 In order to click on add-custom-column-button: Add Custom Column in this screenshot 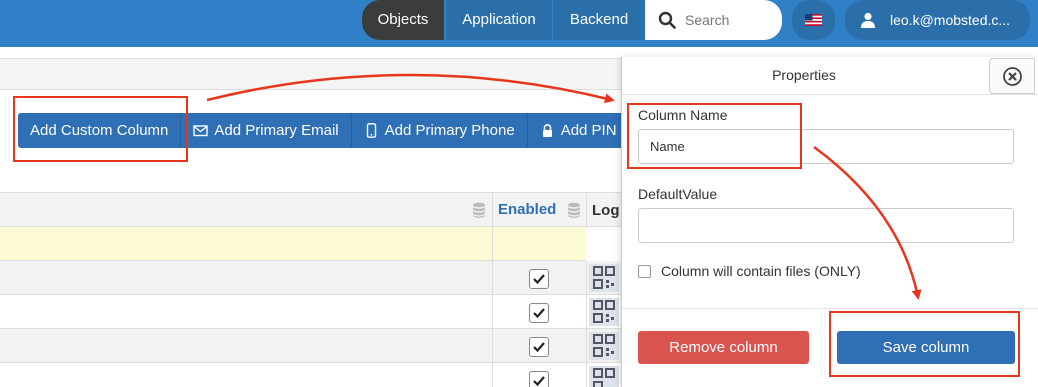, I will do `click(100, 130)`.